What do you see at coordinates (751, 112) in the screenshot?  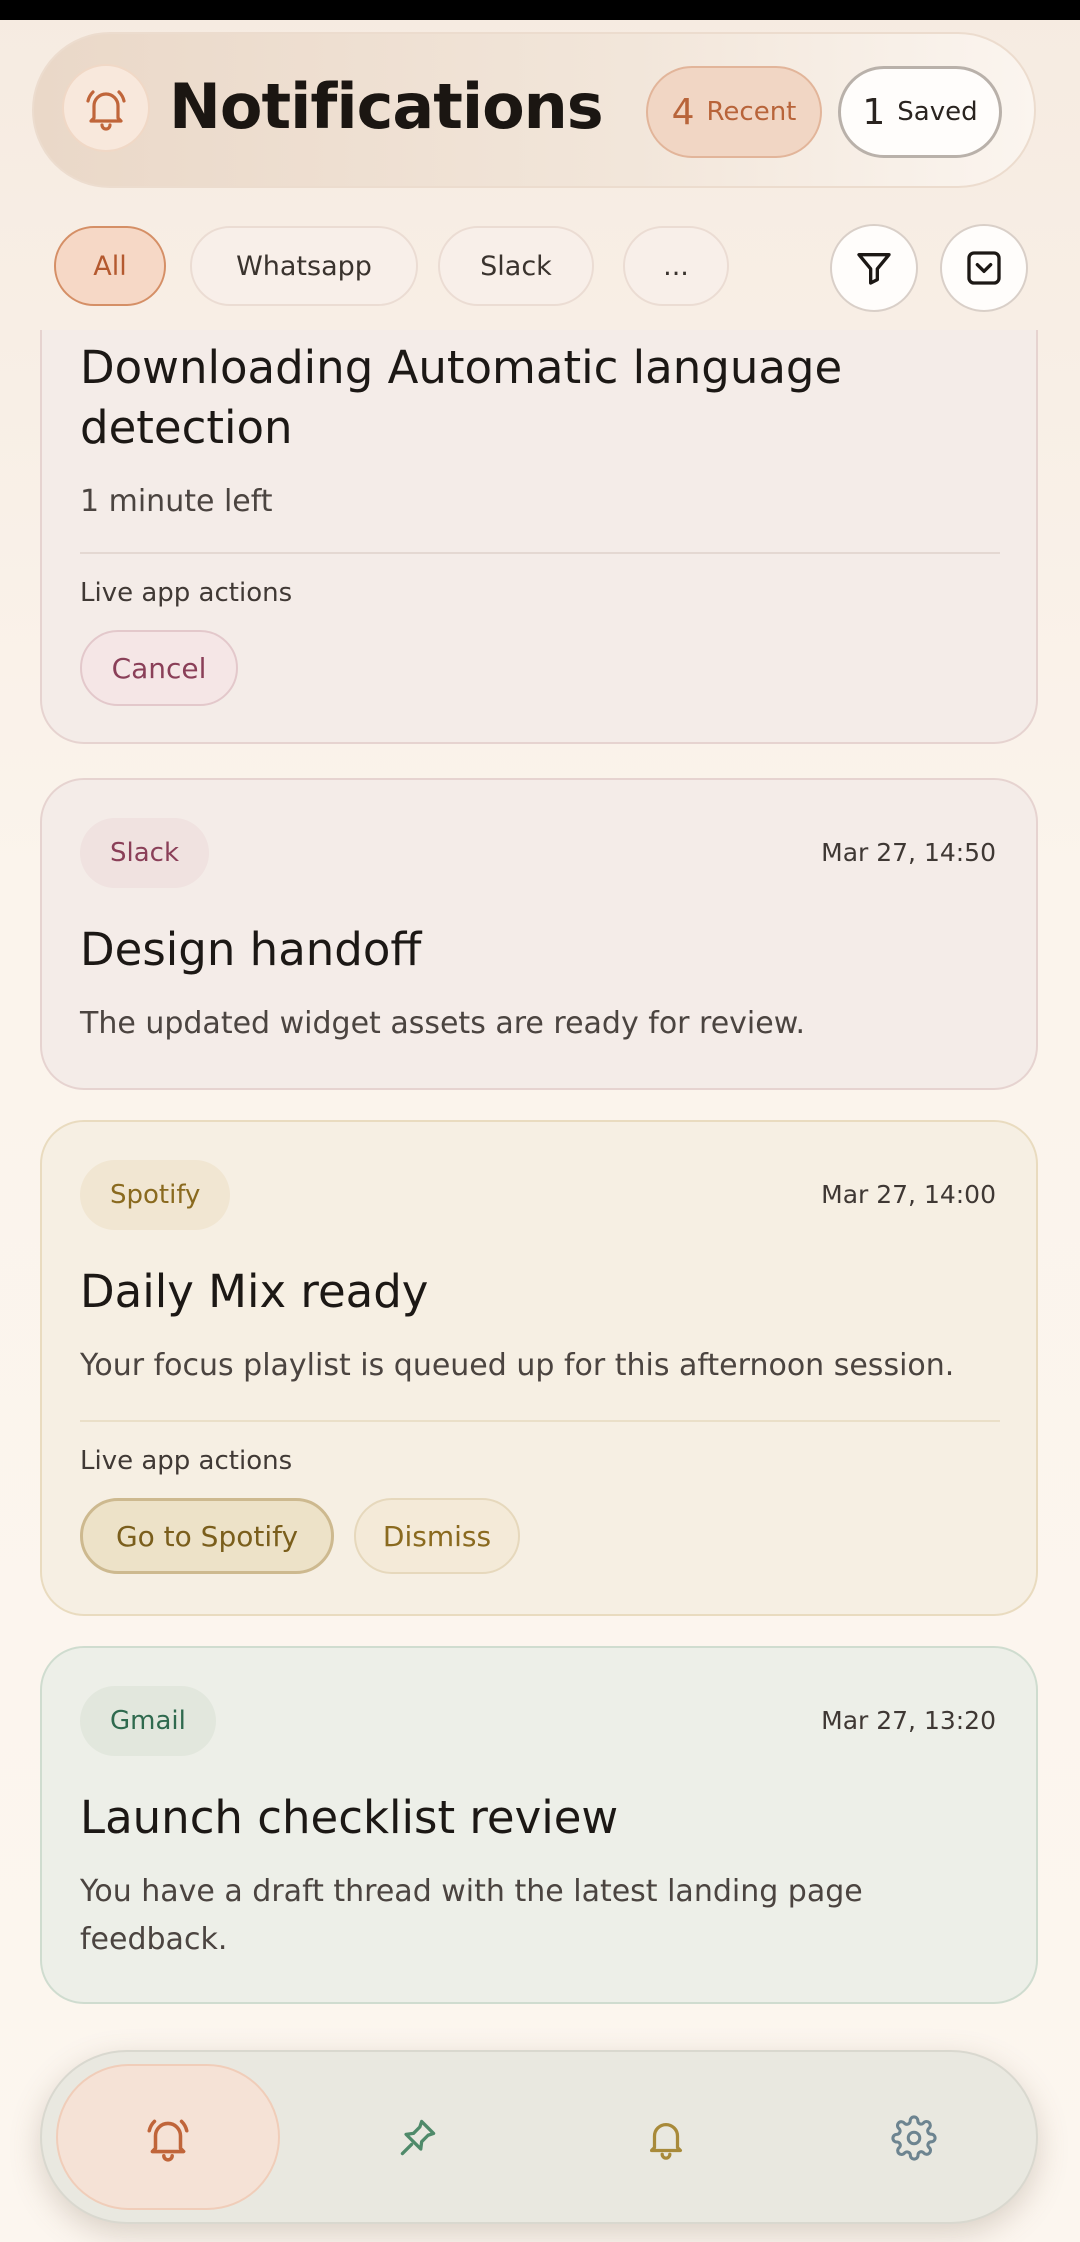 I see `recent-label: Recent` at bounding box center [751, 112].